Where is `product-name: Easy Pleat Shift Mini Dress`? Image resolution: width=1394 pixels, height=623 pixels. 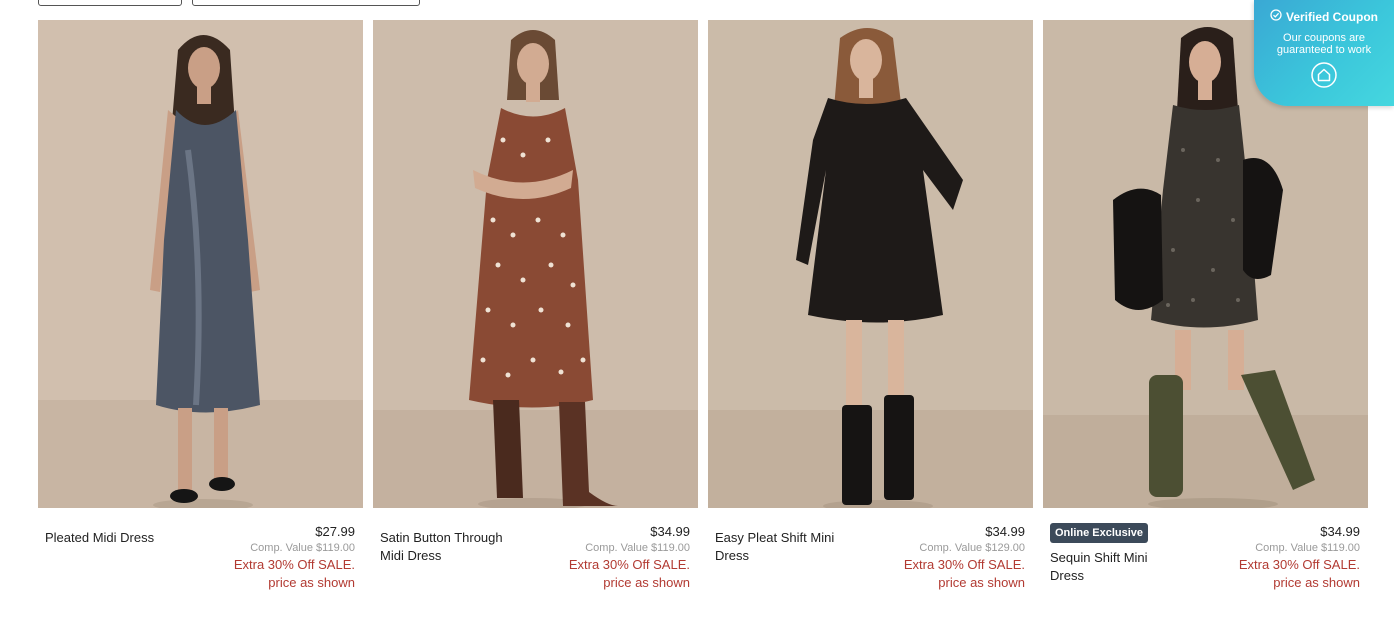
product-name: Easy Pleat Shift Mini Dress is located at coordinates (790, 547).